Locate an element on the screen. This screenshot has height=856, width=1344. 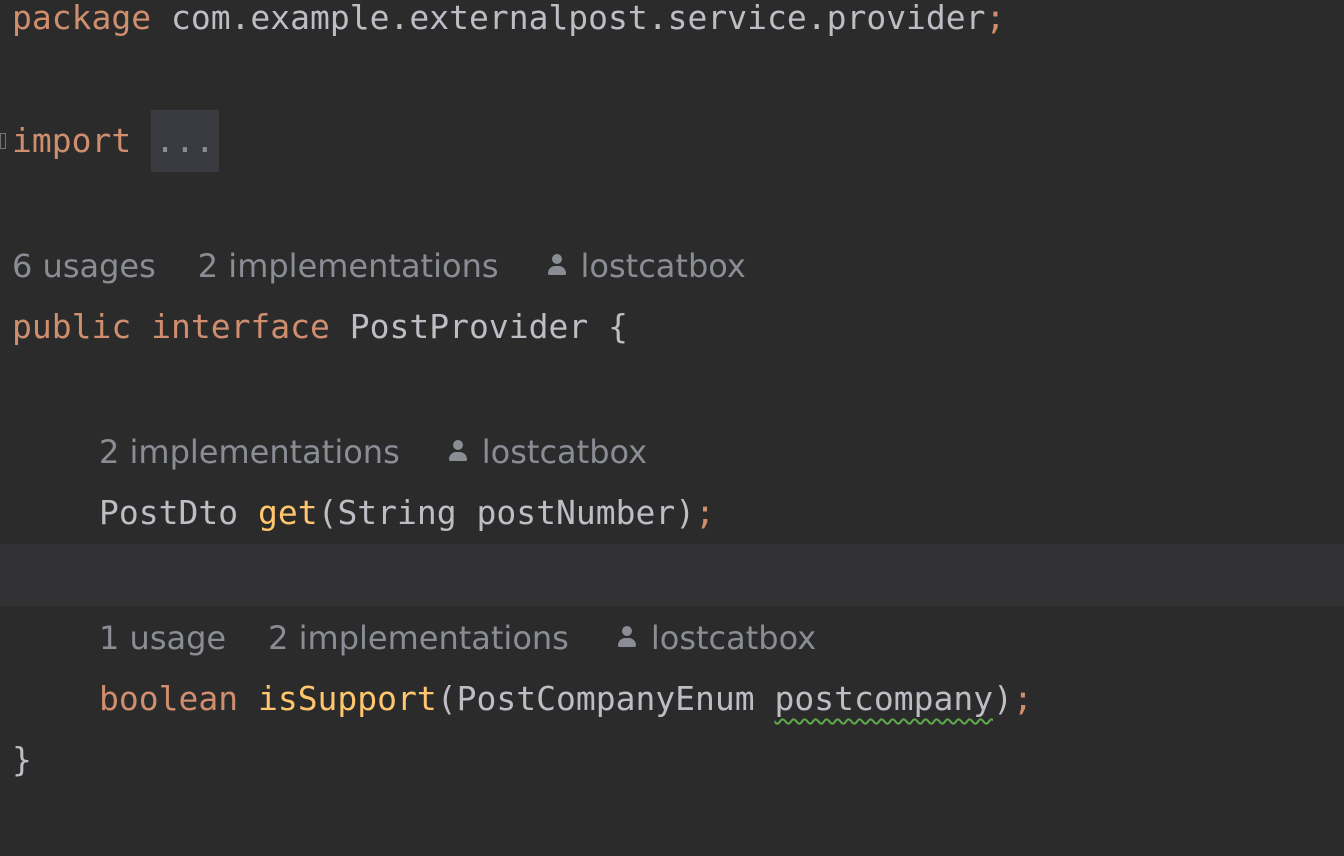
open-brace: { is located at coordinates (618, 326).